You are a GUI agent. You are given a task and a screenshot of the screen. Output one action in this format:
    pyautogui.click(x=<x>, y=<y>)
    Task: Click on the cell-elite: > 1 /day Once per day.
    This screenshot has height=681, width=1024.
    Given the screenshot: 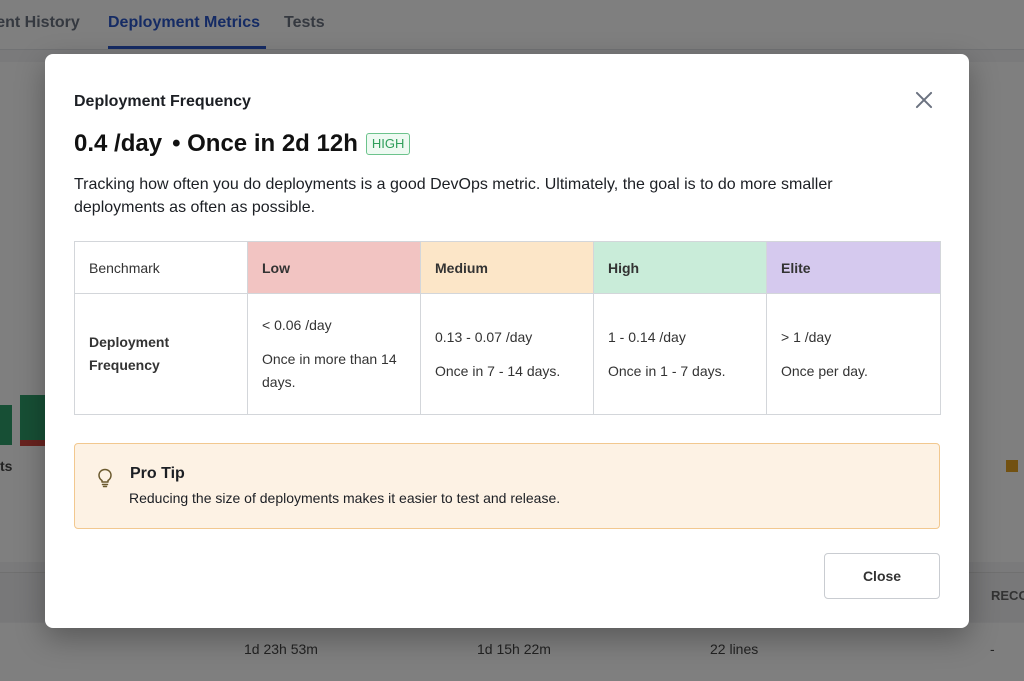 What is the action you would take?
    pyautogui.click(x=853, y=354)
    